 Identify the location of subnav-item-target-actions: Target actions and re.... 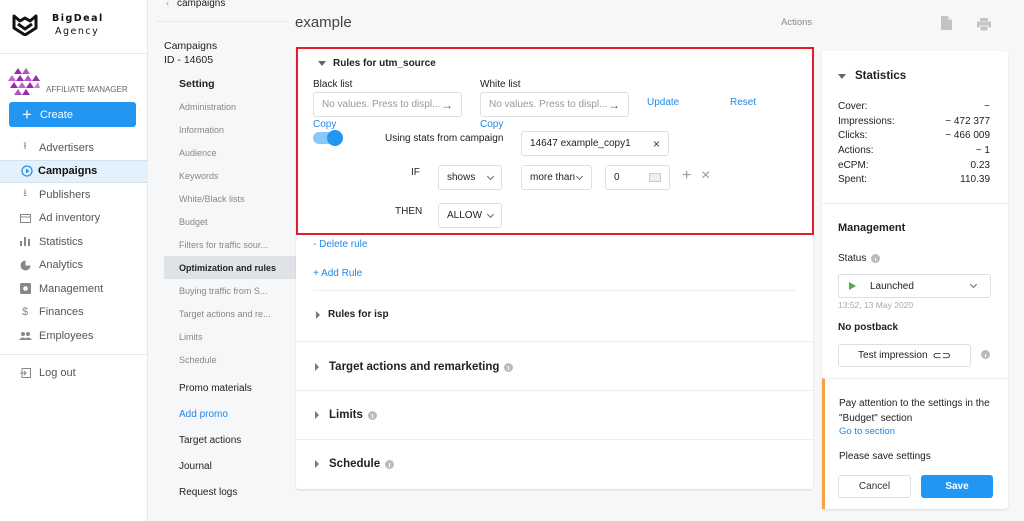
(230, 313).